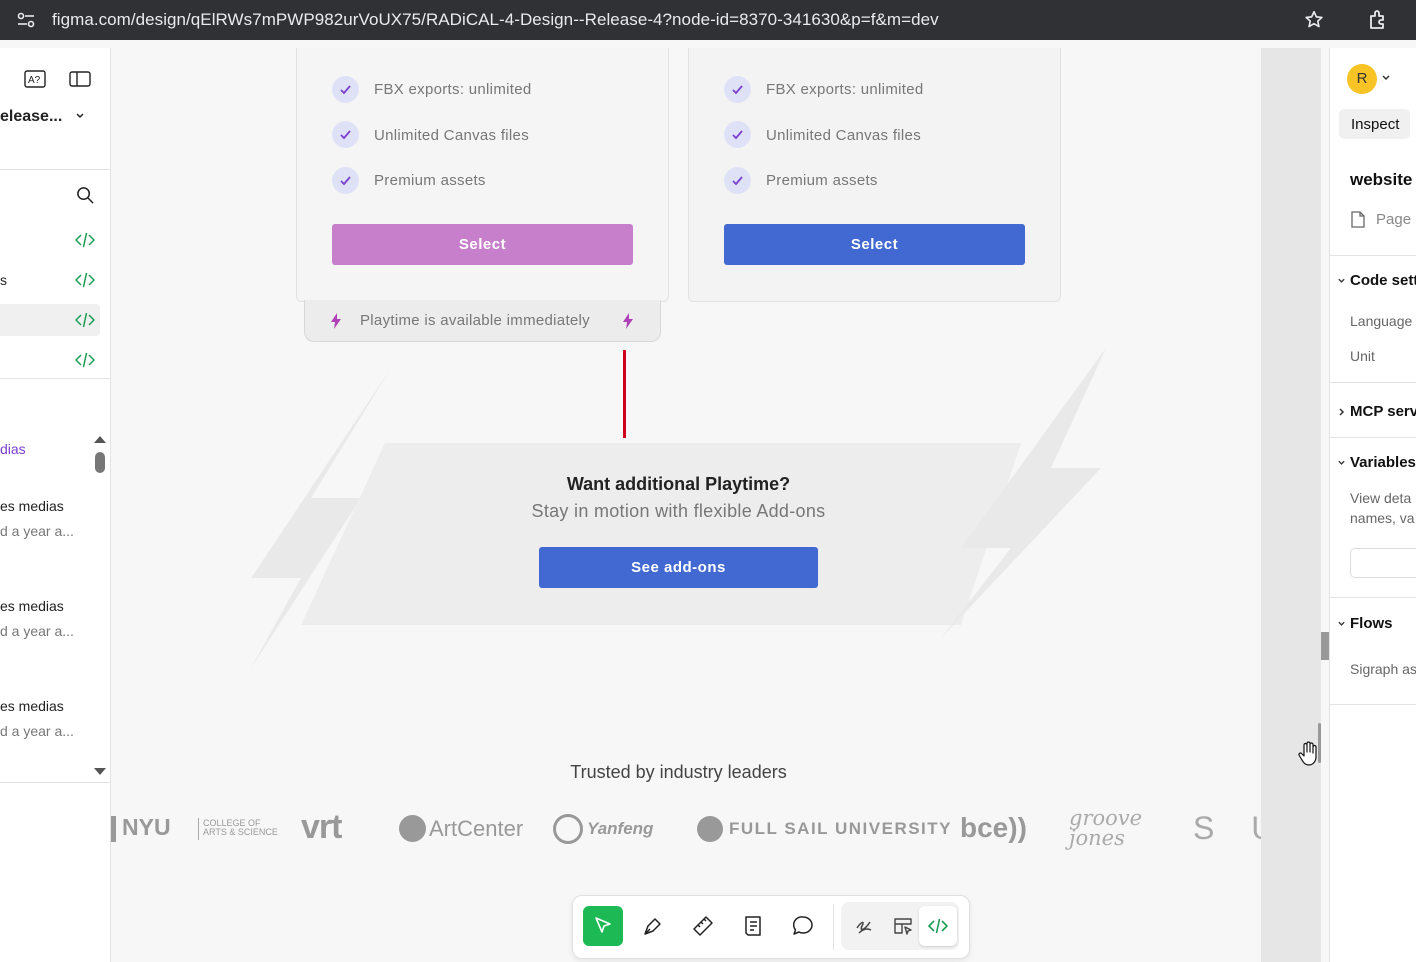 This screenshot has height=962, width=1416. I want to click on chevron-right-icon, so click(1342, 412).